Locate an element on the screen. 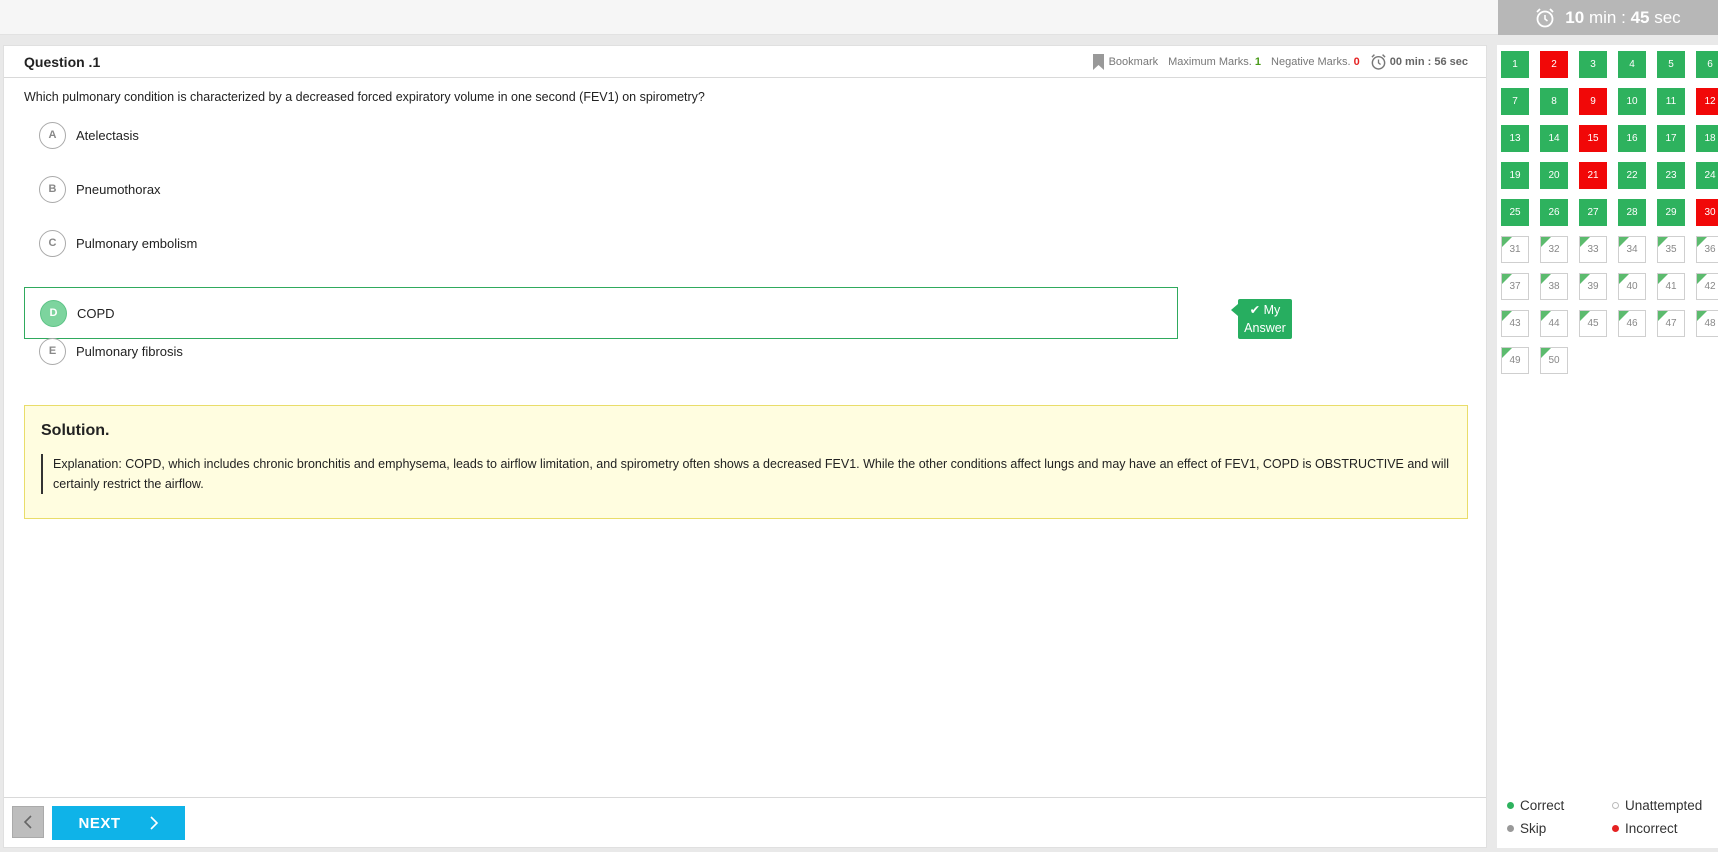 This screenshot has height=852, width=1718. option-text: Pneumothorax is located at coordinates (118, 189).